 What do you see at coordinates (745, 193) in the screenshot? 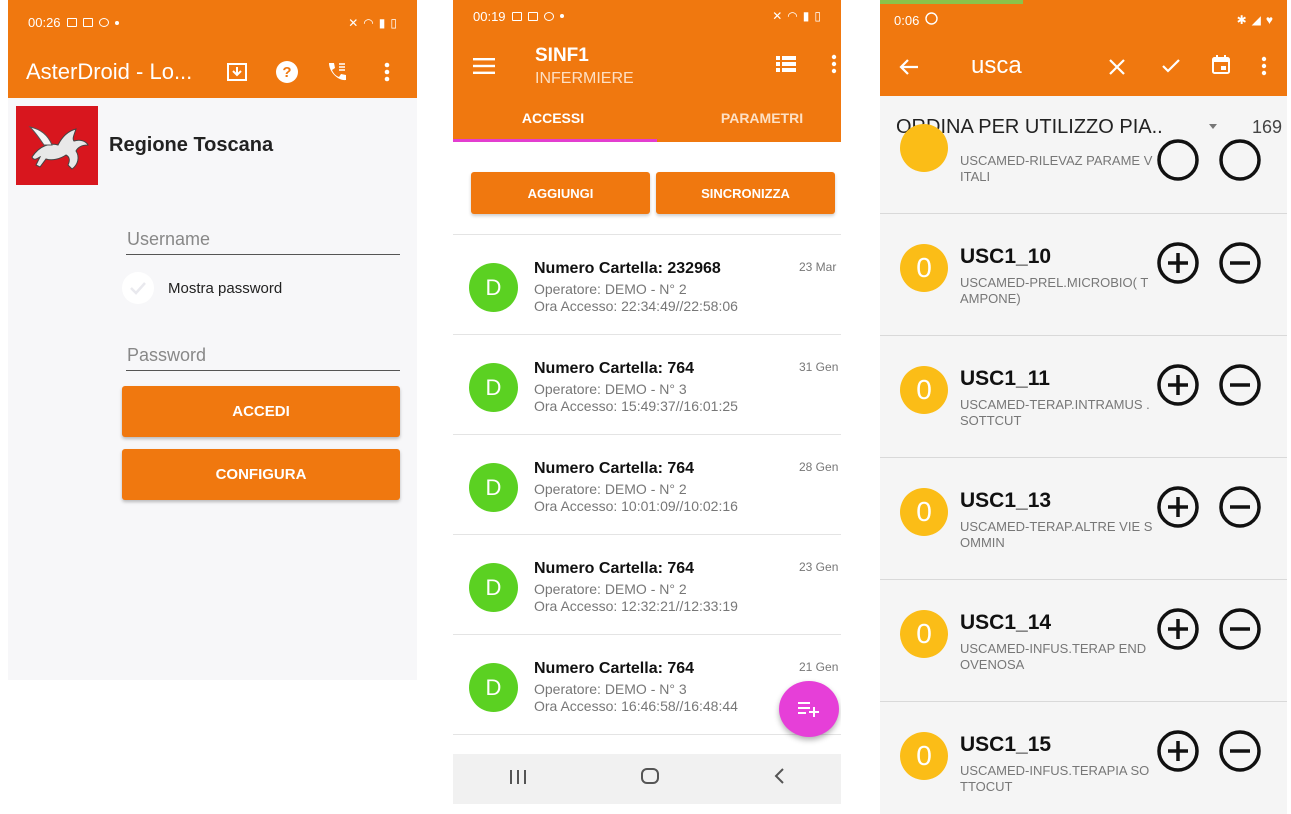
I see `sync-button: SINCRONIZZA` at bounding box center [745, 193].